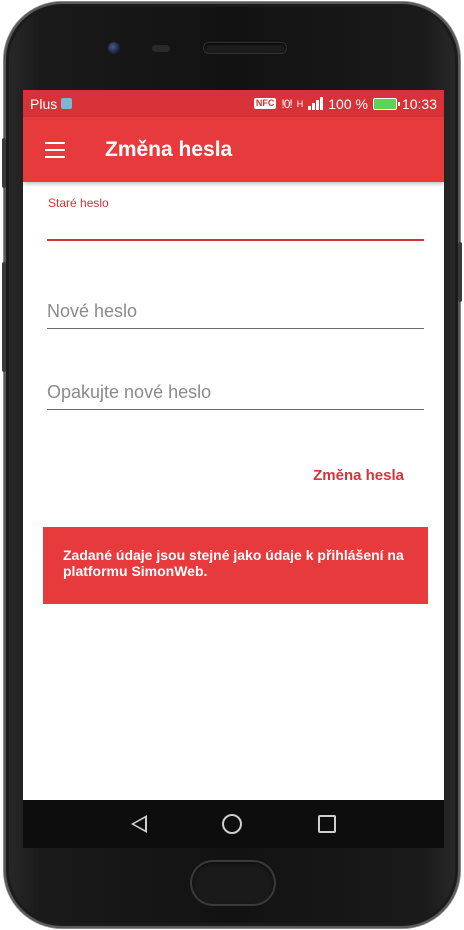 The width and height of the screenshot is (464, 930). I want to click on image-notification-icon, so click(67, 103).